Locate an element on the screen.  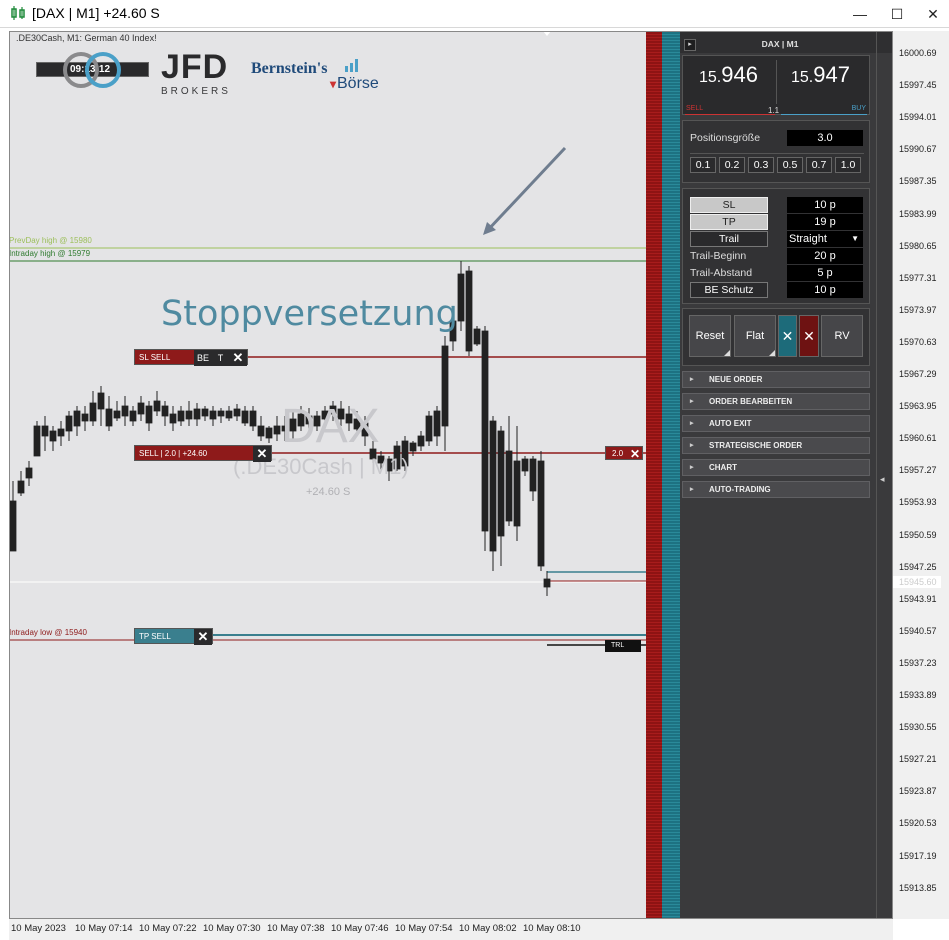
shift-marker is located at coordinates (547, 33).